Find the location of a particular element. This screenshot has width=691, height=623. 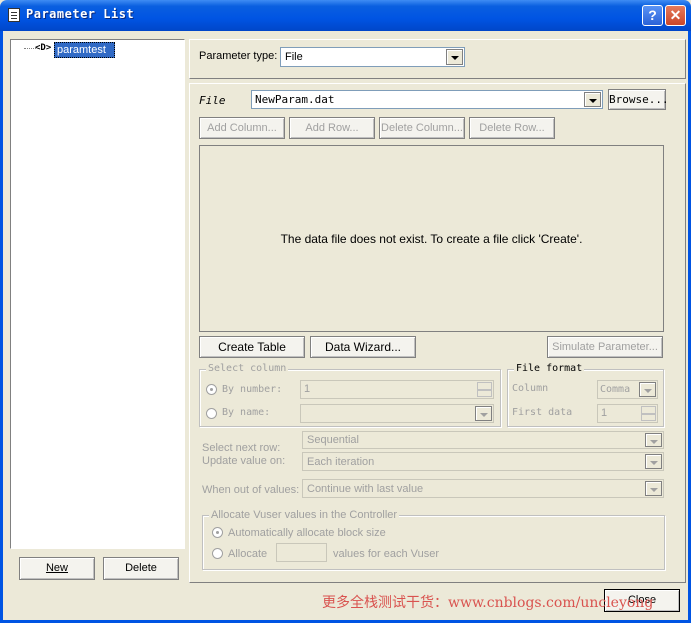

manual-allocate-radio is located at coordinates (217, 553).